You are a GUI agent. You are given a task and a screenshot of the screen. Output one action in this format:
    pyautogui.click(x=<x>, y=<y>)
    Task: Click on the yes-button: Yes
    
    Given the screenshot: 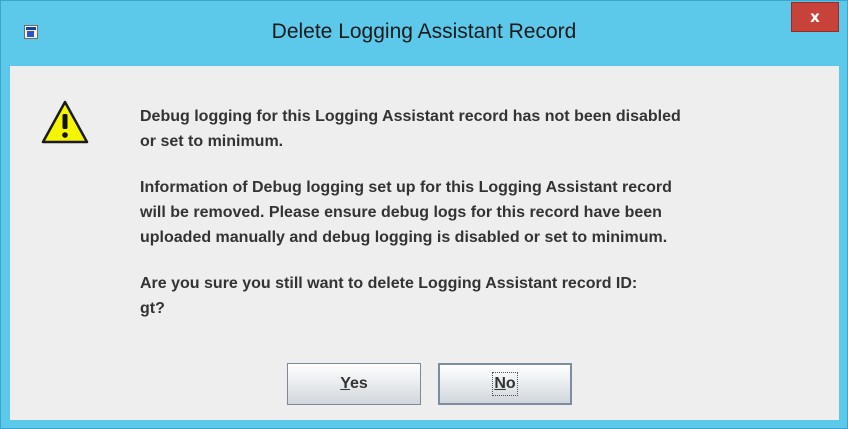 What is the action you would take?
    pyautogui.click(x=354, y=384)
    